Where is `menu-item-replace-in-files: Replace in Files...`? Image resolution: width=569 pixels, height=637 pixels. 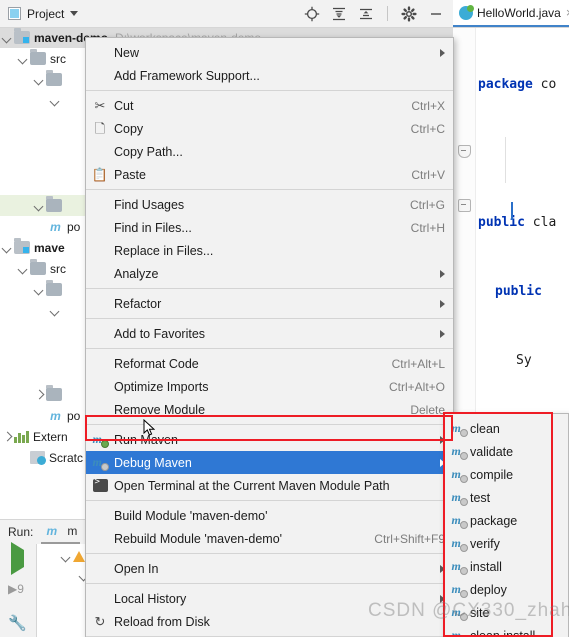 menu-item-replace-in-files: Replace in Files... is located at coordinates (269, 250).